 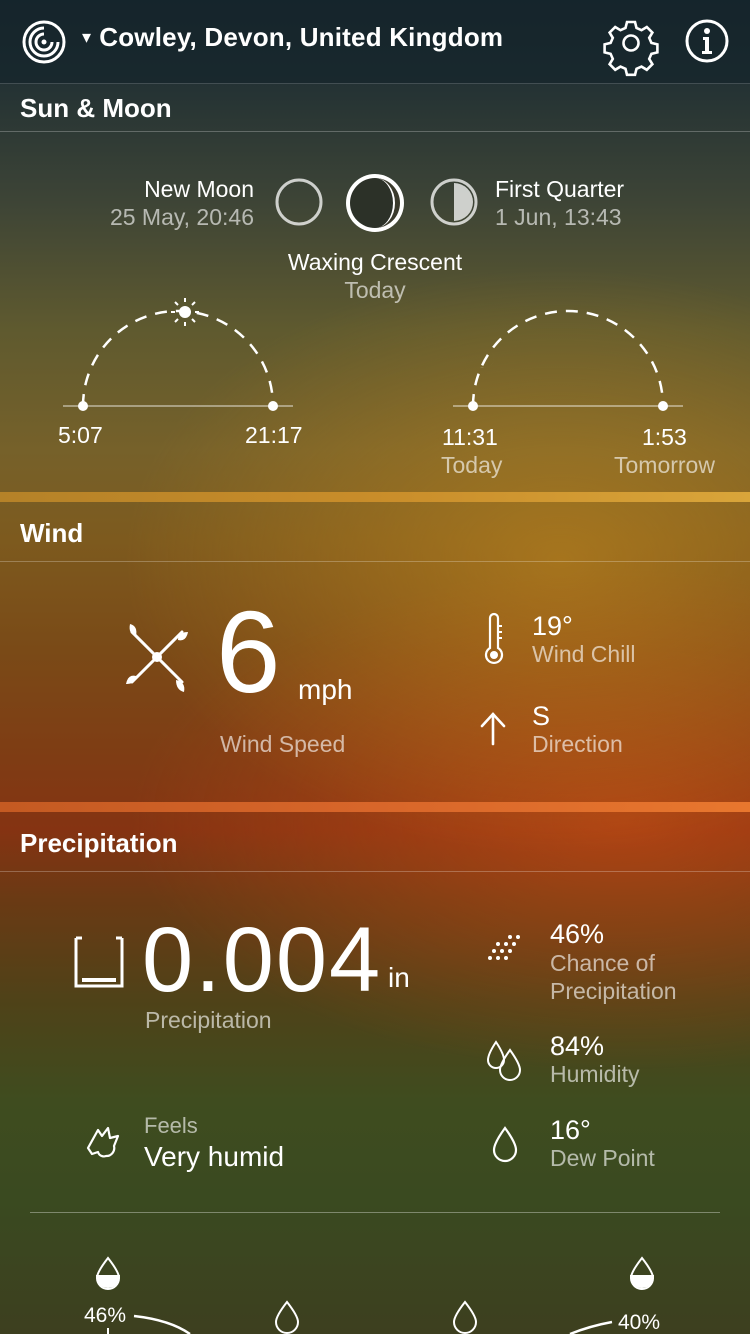 I want to click on feels-hand-icon, so click(x=103, y=1142).